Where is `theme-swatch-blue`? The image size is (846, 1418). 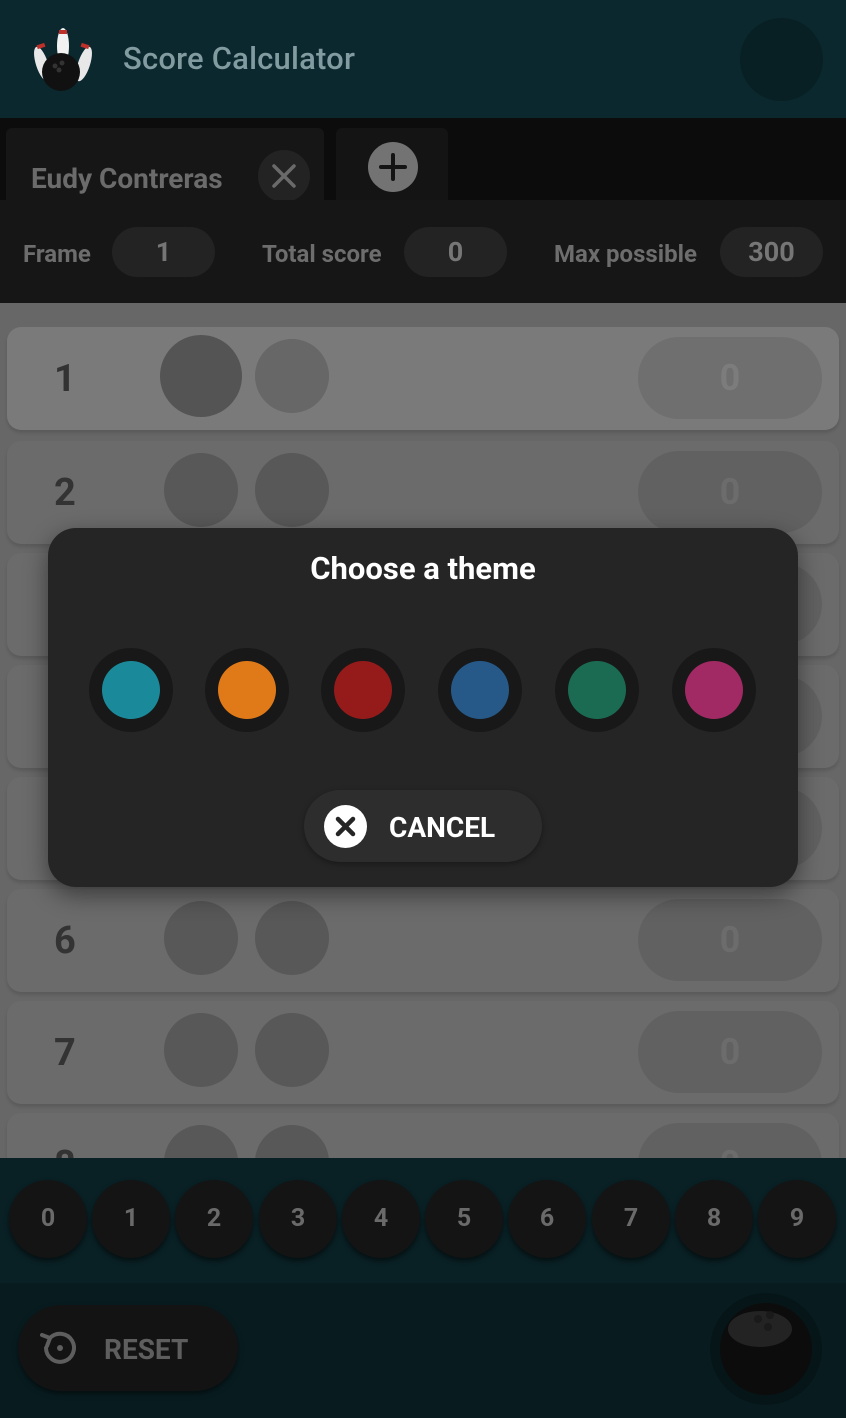 theme-swatch-blue is located at coordinates (480, 690).